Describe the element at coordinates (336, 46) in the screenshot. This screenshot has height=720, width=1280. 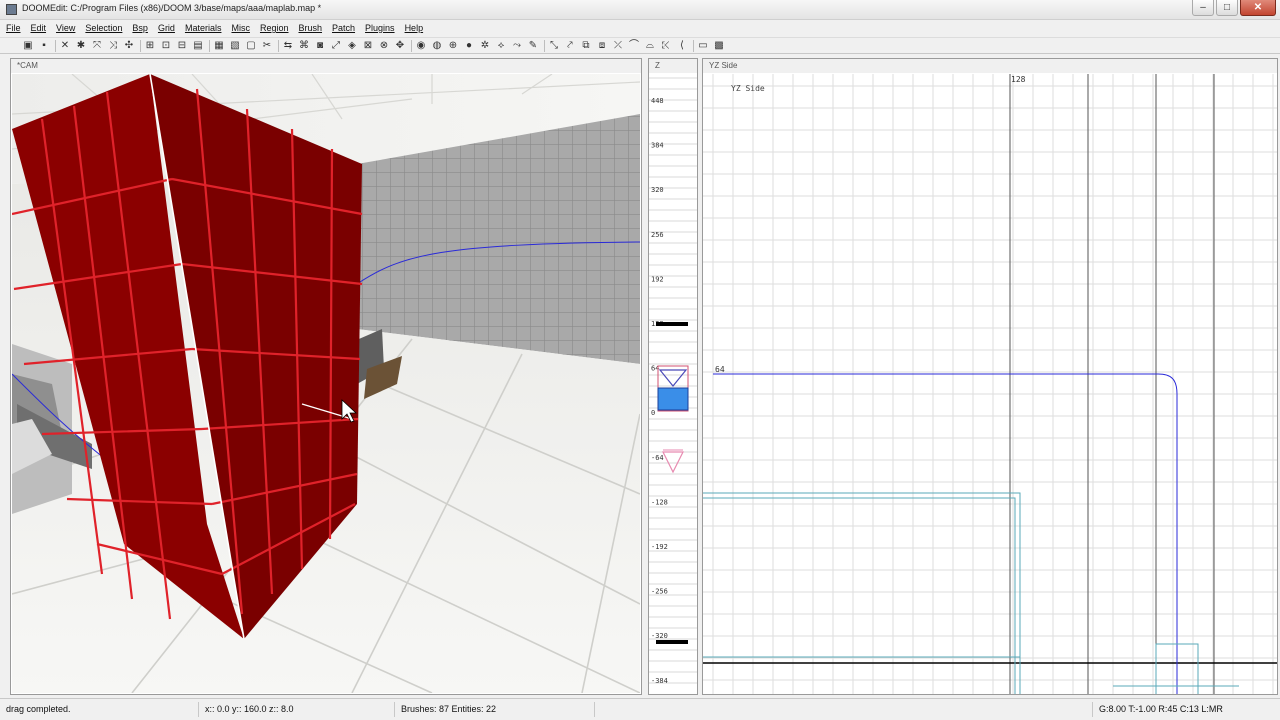
I see `scale-icon: ⤢` at that location.